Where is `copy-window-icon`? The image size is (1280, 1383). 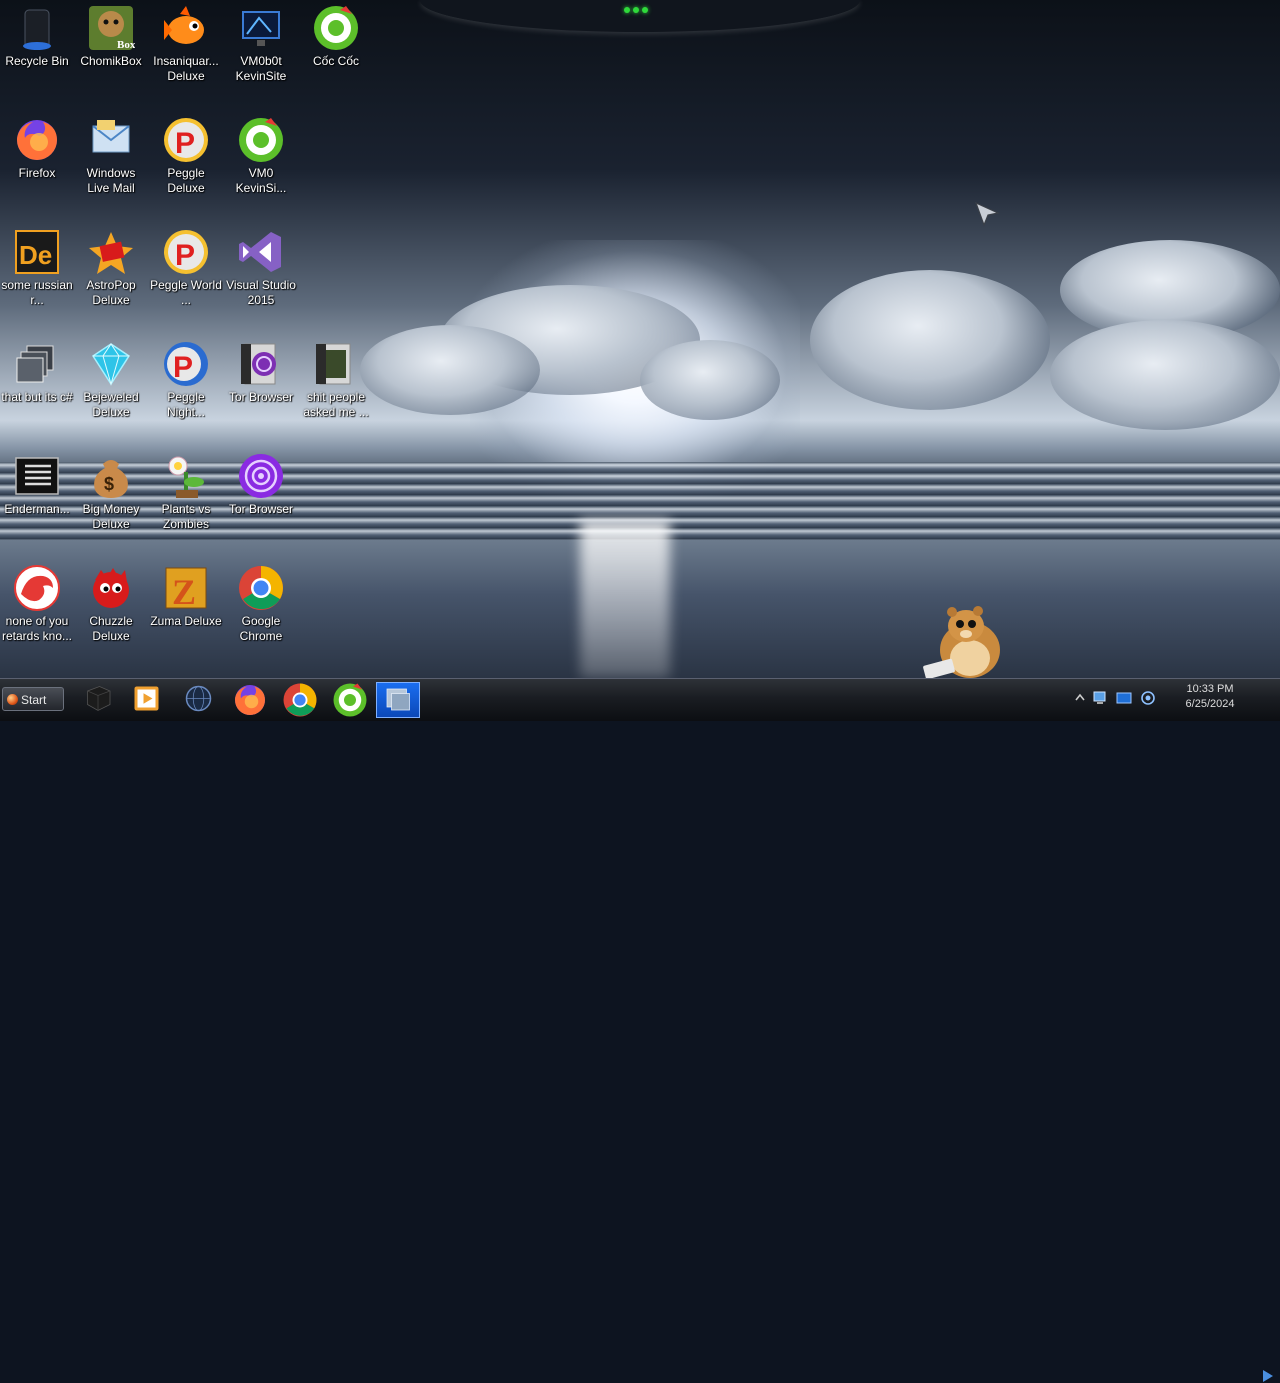
copy-window-icon is located at coordinates (37, 364).